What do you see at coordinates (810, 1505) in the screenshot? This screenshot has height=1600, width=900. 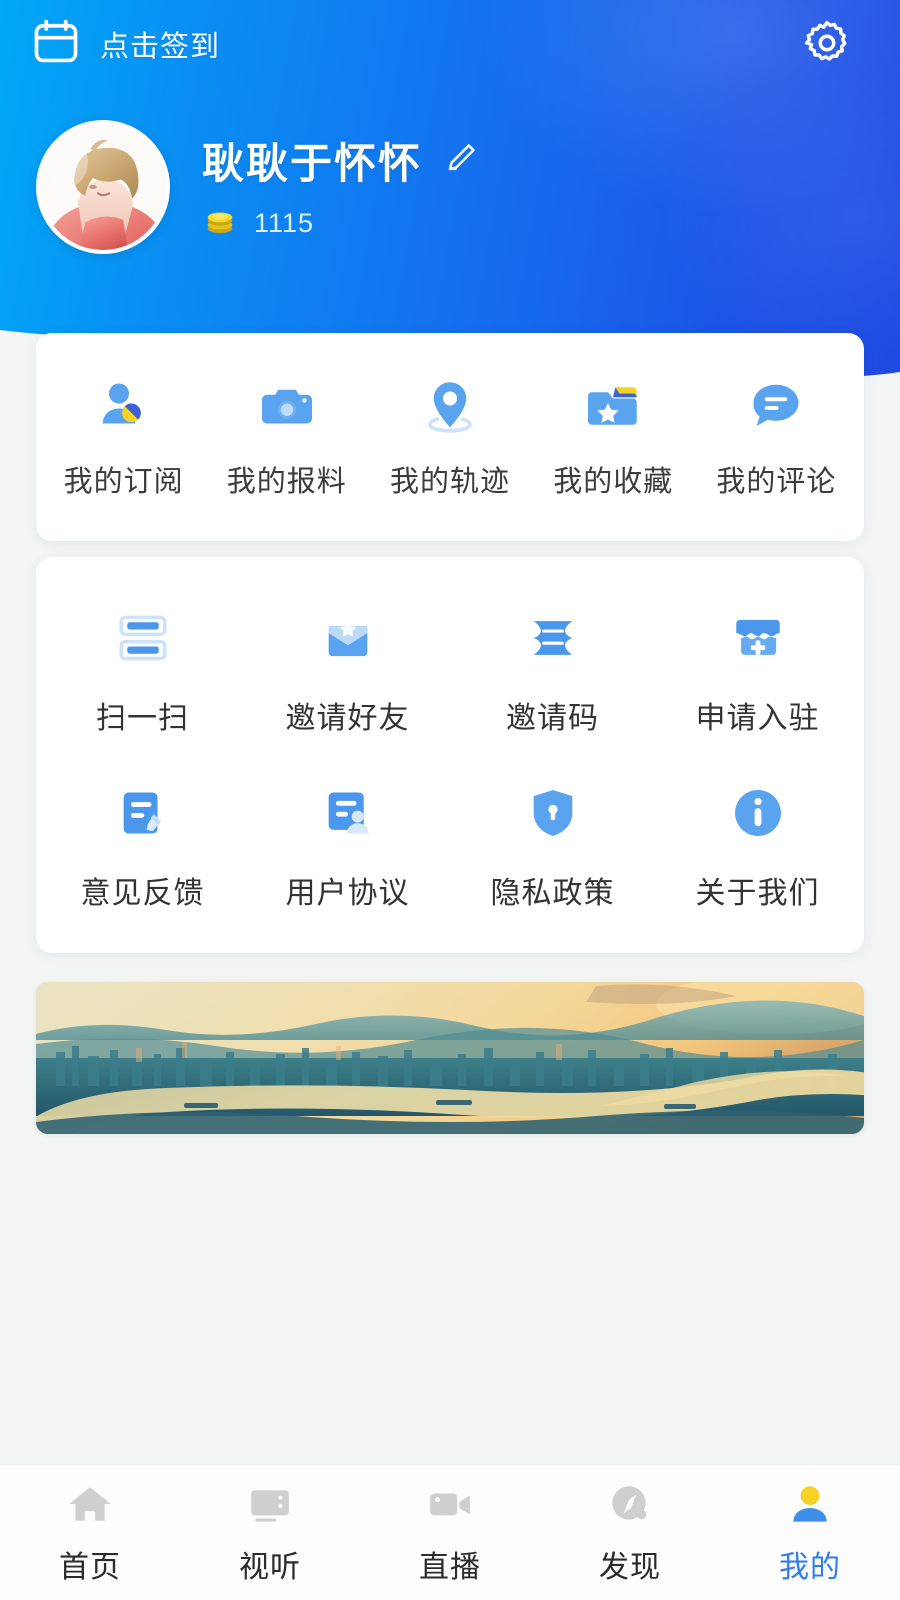 I see `user-icon` at bounding box center [810, 1505].